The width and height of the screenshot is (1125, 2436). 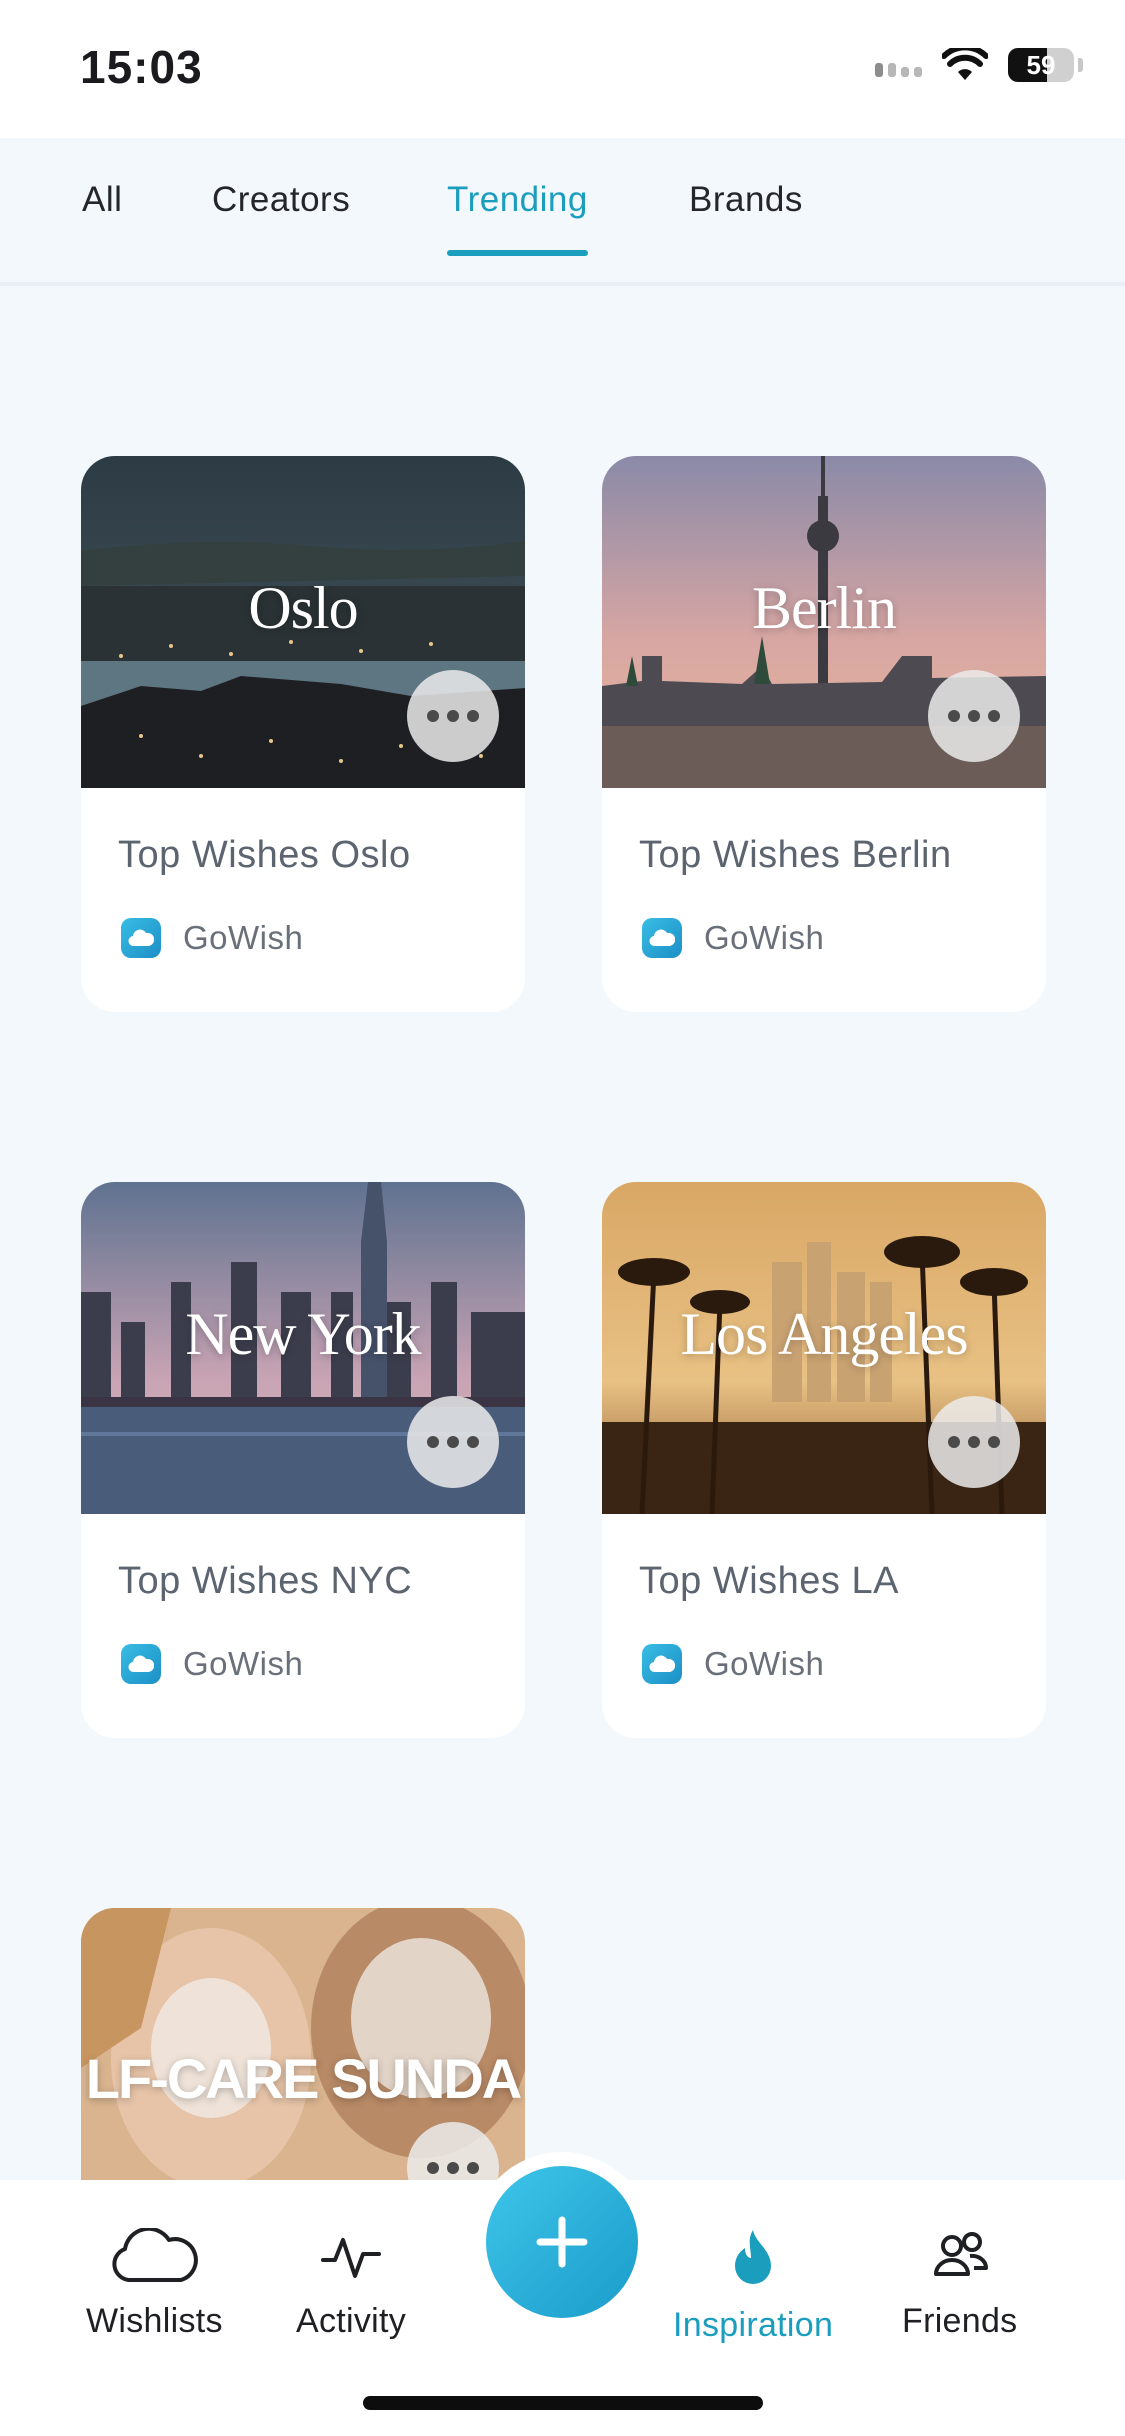 What do you see at coordinates (753, 2325) in the screenshot?
I see `nav-label: Inspiration` at bounding box center [753, 2325].